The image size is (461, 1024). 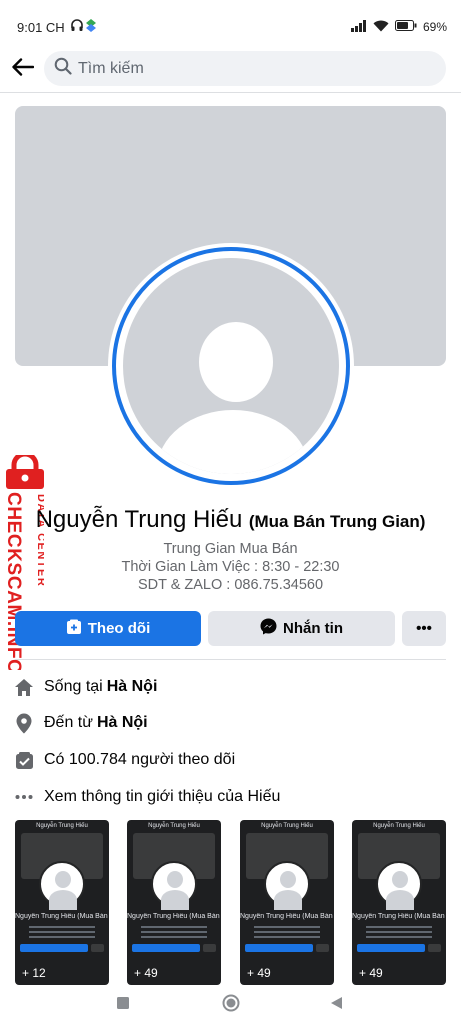 I want to click on home-button, so click(x=231, y=1005).